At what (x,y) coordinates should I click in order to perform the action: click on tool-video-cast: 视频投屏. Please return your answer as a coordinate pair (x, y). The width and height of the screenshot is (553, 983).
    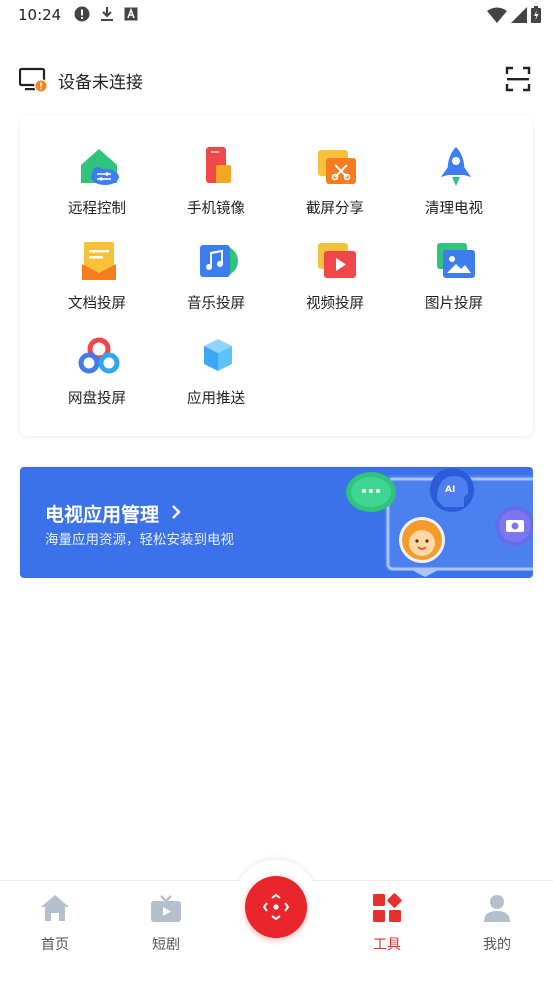
    Looking at the image, I should click on (335, 285).